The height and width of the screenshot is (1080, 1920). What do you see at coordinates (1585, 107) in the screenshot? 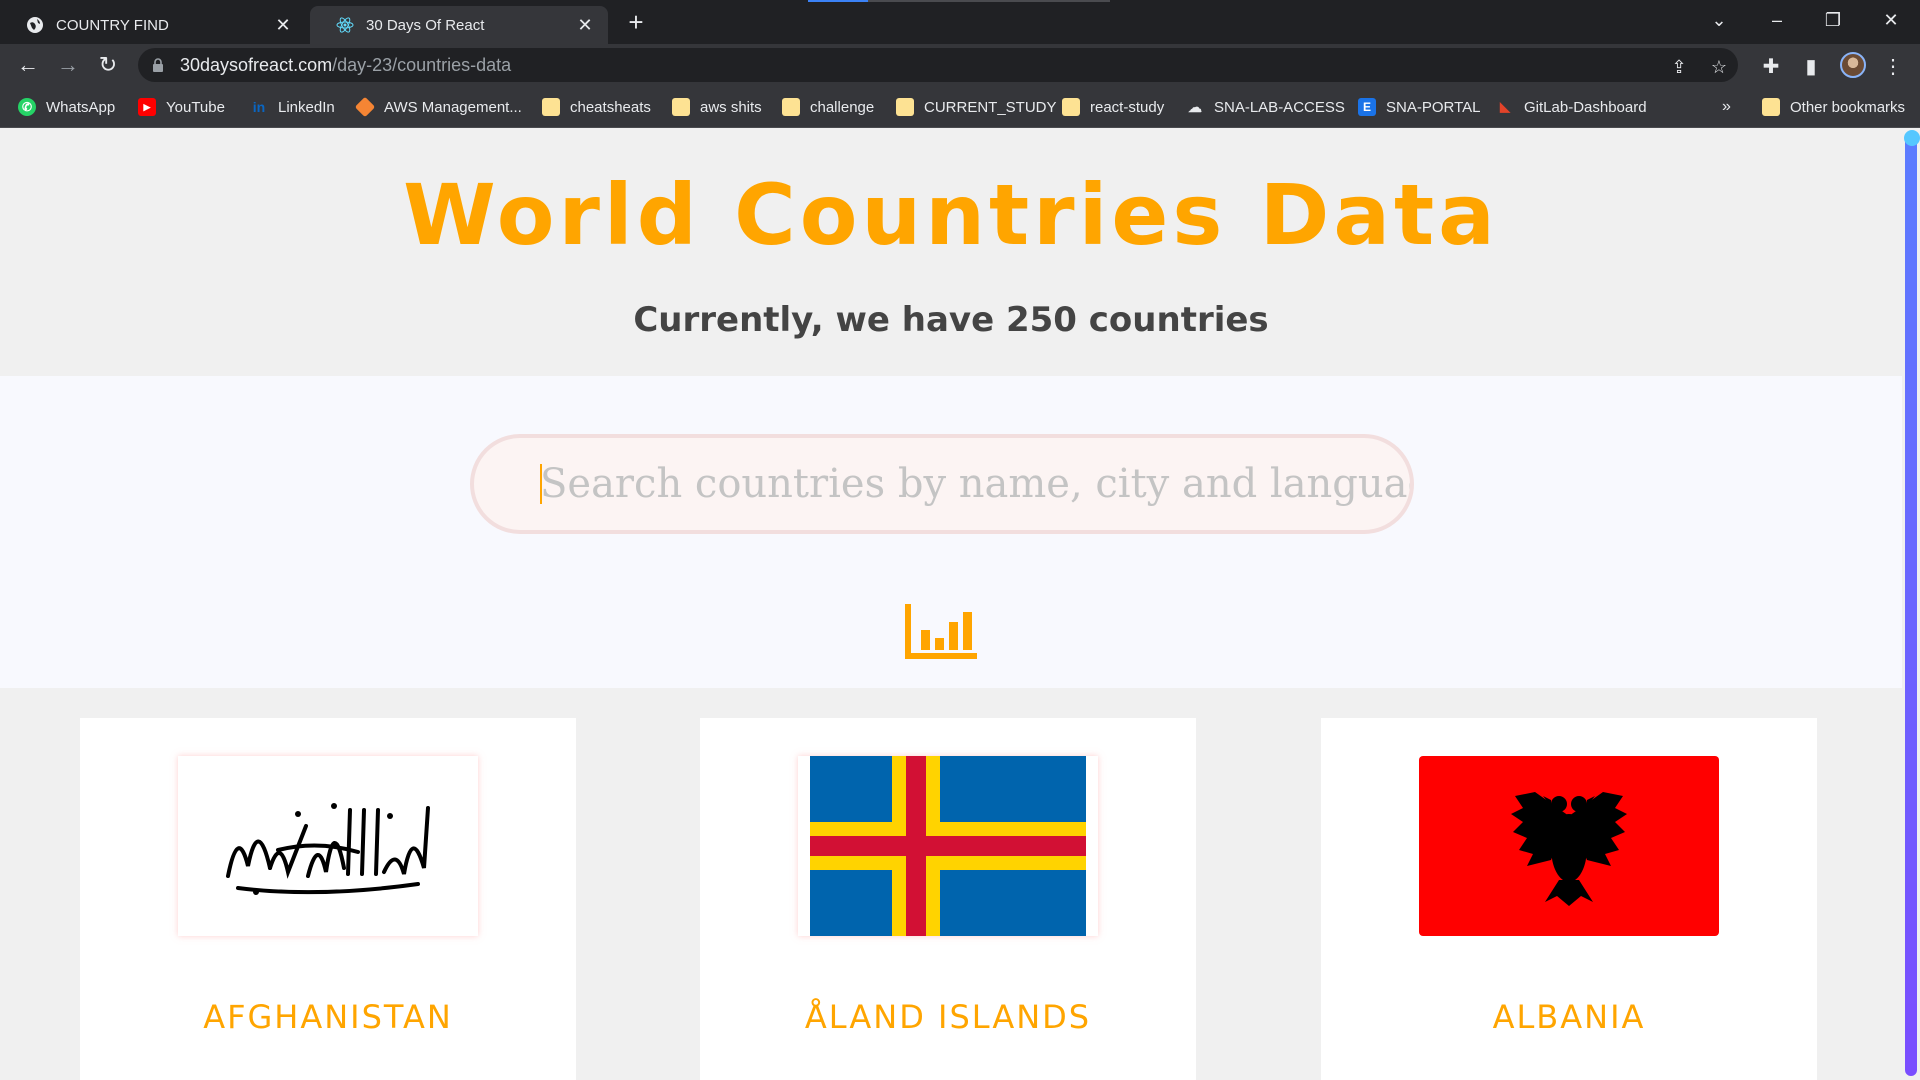
I see `bookmark-label: GitLab-Dashboard` at bounding box center [1585, 107].